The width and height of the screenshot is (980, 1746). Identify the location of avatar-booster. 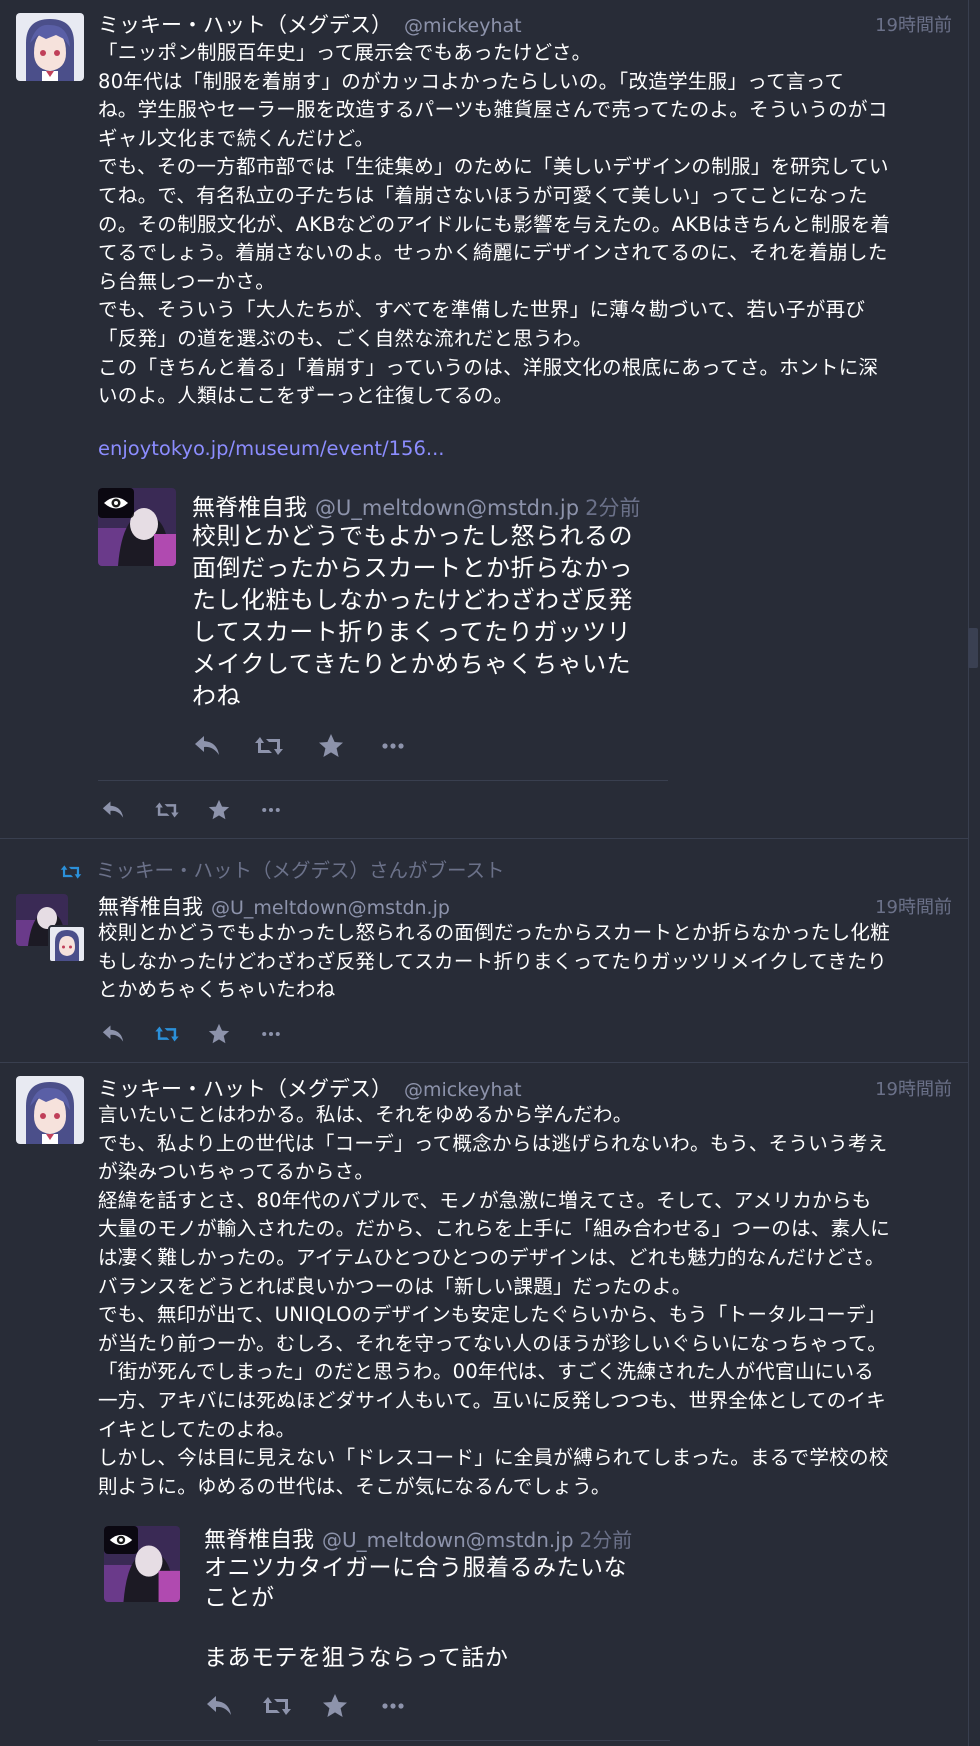
(67, 944).